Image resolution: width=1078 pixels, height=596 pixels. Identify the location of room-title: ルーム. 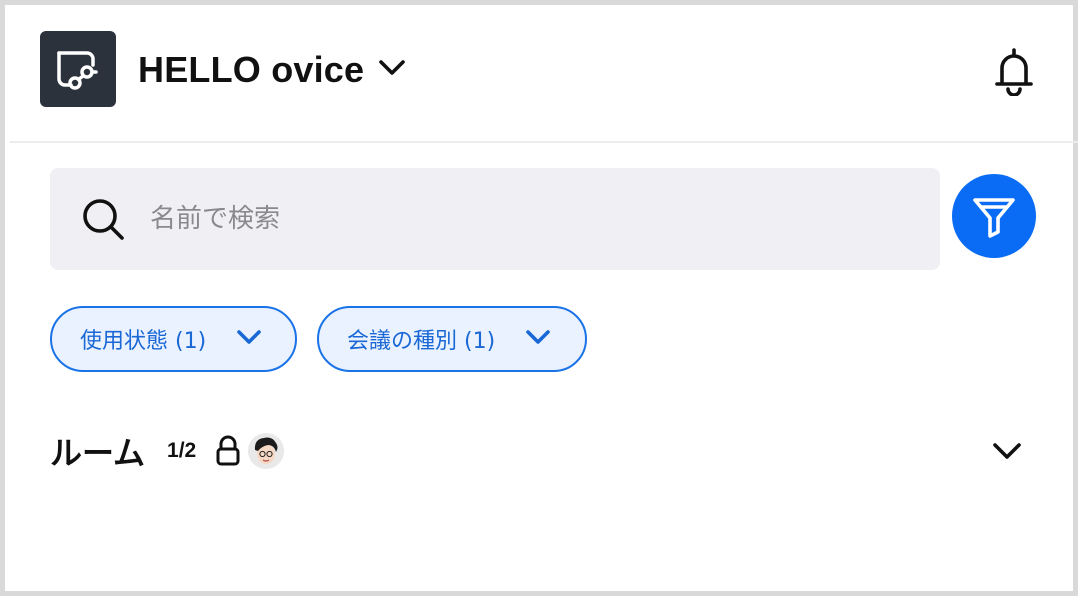
(98, 453).